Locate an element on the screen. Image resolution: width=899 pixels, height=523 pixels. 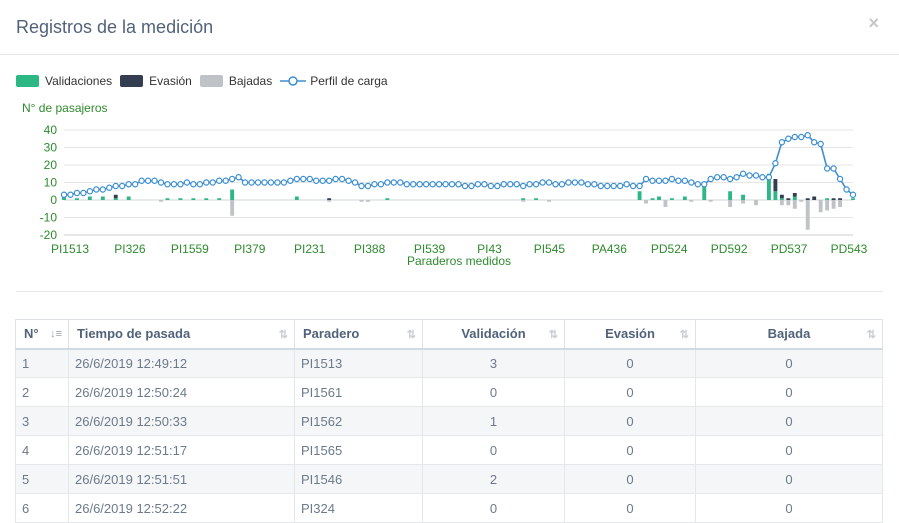
table-row: 1 26/6/2019 12:49:12 PI1513 3 0 0 is located at coordinates (449, 363).